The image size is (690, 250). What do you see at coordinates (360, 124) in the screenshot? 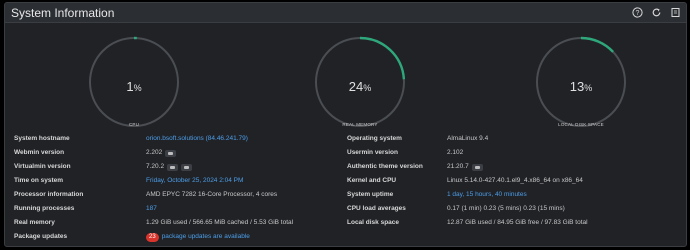
I see `gauge-label: REAL MEMORY` at bounding box center [360, 124].